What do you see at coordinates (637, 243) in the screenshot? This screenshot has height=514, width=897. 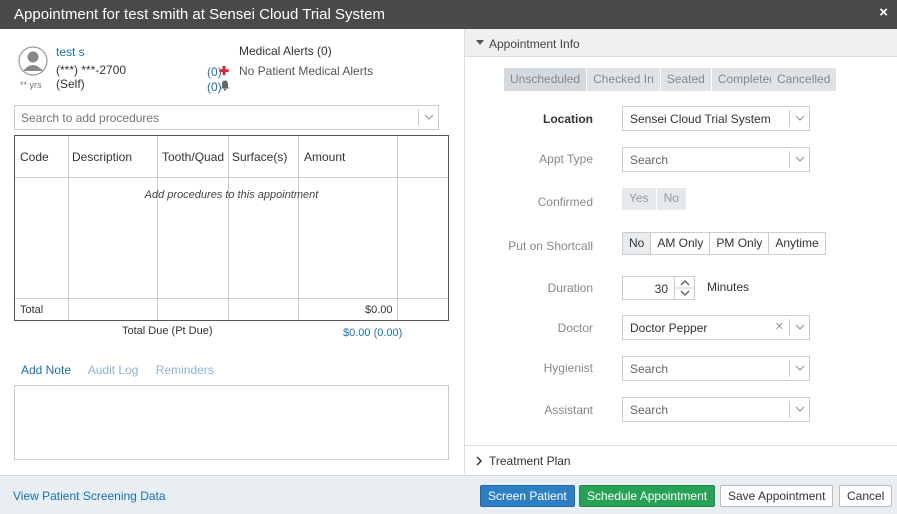 I see `shortcall-no-button: No` at bounding box center [637, 243].